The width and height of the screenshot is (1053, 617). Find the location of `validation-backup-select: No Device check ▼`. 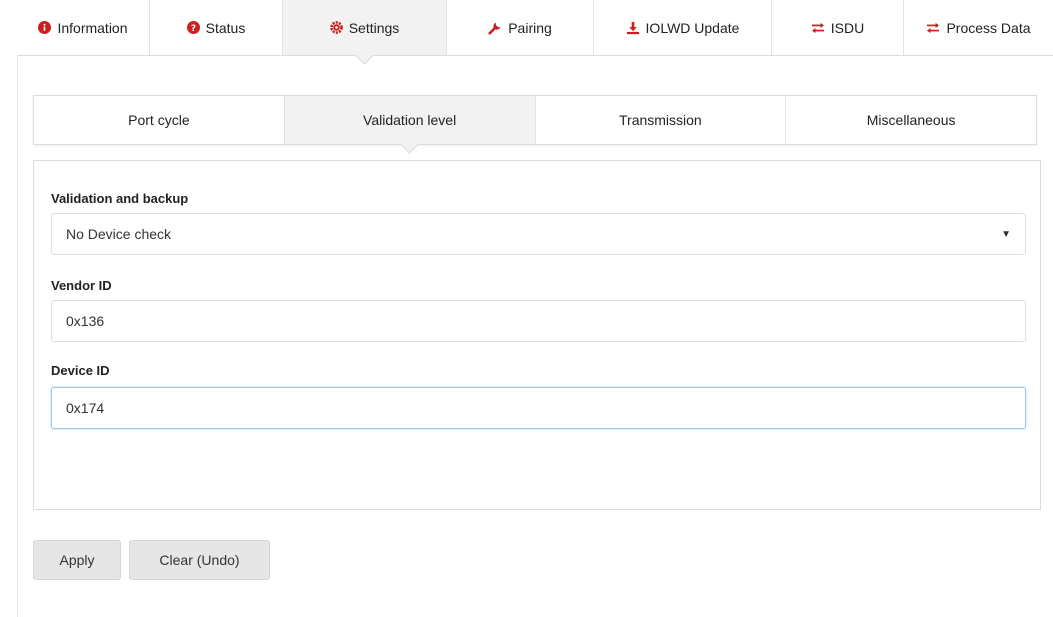

validation-backup-select: No Device check ▼ is located at coordinates (538, 234).